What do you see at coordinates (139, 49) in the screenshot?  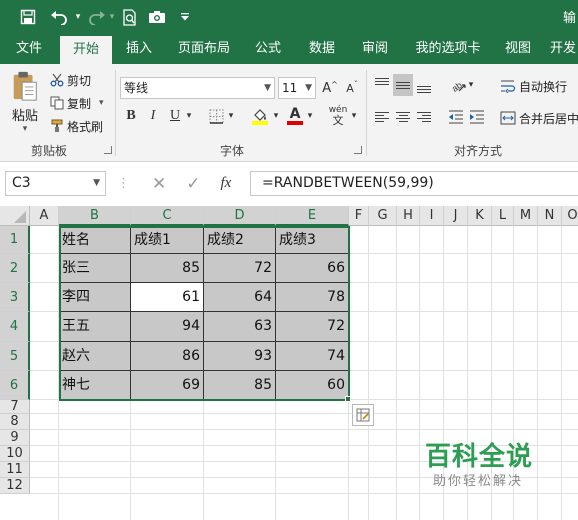 I see `tab-insert: 插入` at bounding box center [139, 49].